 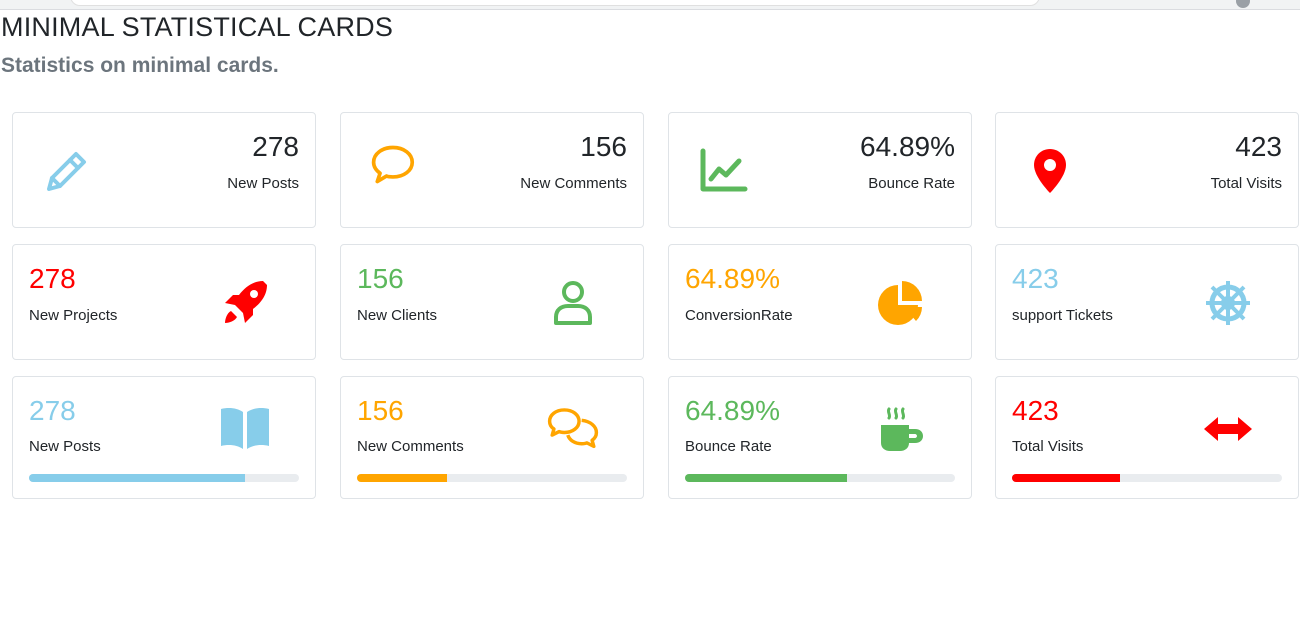 What do you see at coordinates (901, 429) in the screenshot?
I see `coffee-cup-icon` at bounding box center [901, 429].